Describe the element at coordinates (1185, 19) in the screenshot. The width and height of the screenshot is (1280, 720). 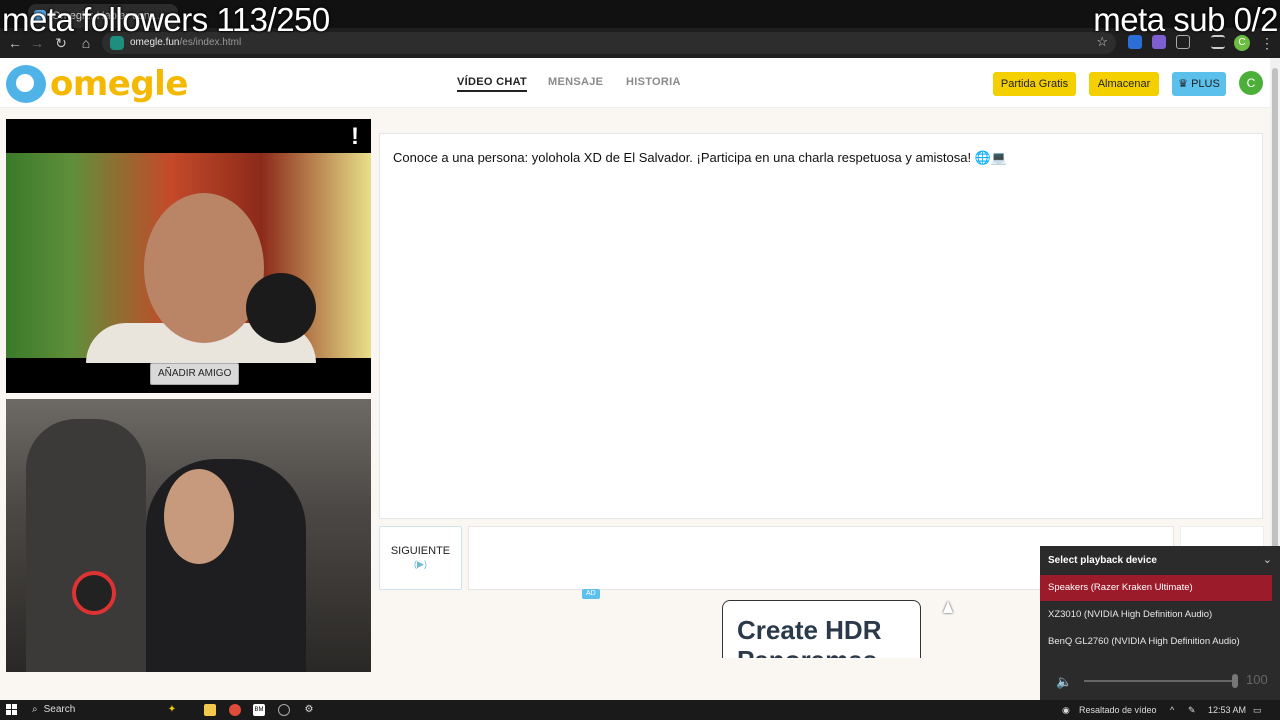
I see `stream-overlay-subs: meta sub 0/2` at that location.